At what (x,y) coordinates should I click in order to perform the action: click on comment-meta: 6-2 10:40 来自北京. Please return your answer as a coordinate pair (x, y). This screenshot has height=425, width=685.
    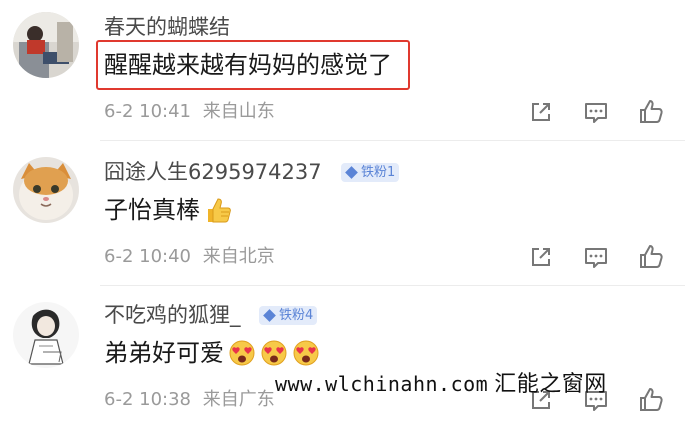
    Looking at the image, I should click on (189, 257).